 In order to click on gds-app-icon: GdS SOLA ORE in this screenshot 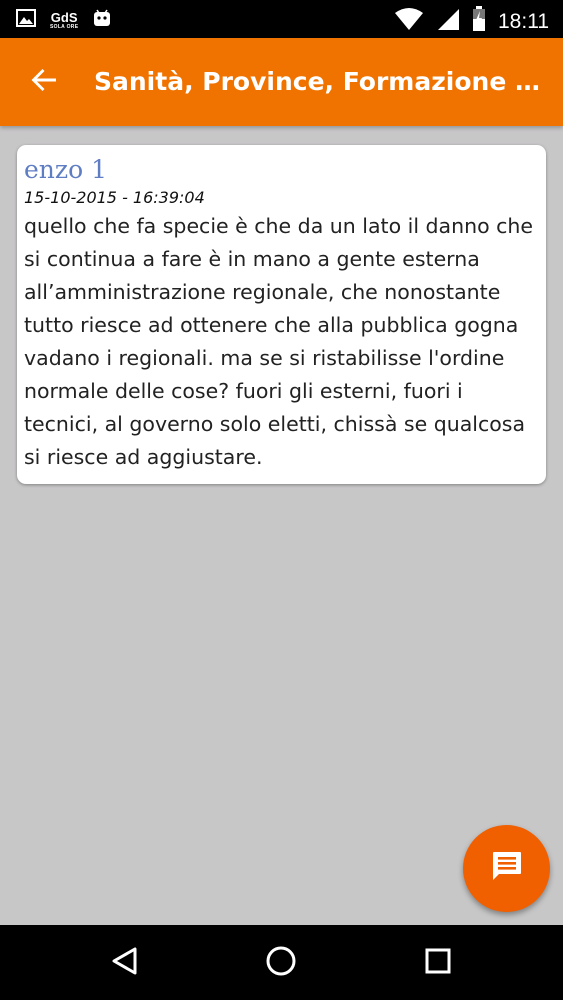, I will do `click(64, 19)`.